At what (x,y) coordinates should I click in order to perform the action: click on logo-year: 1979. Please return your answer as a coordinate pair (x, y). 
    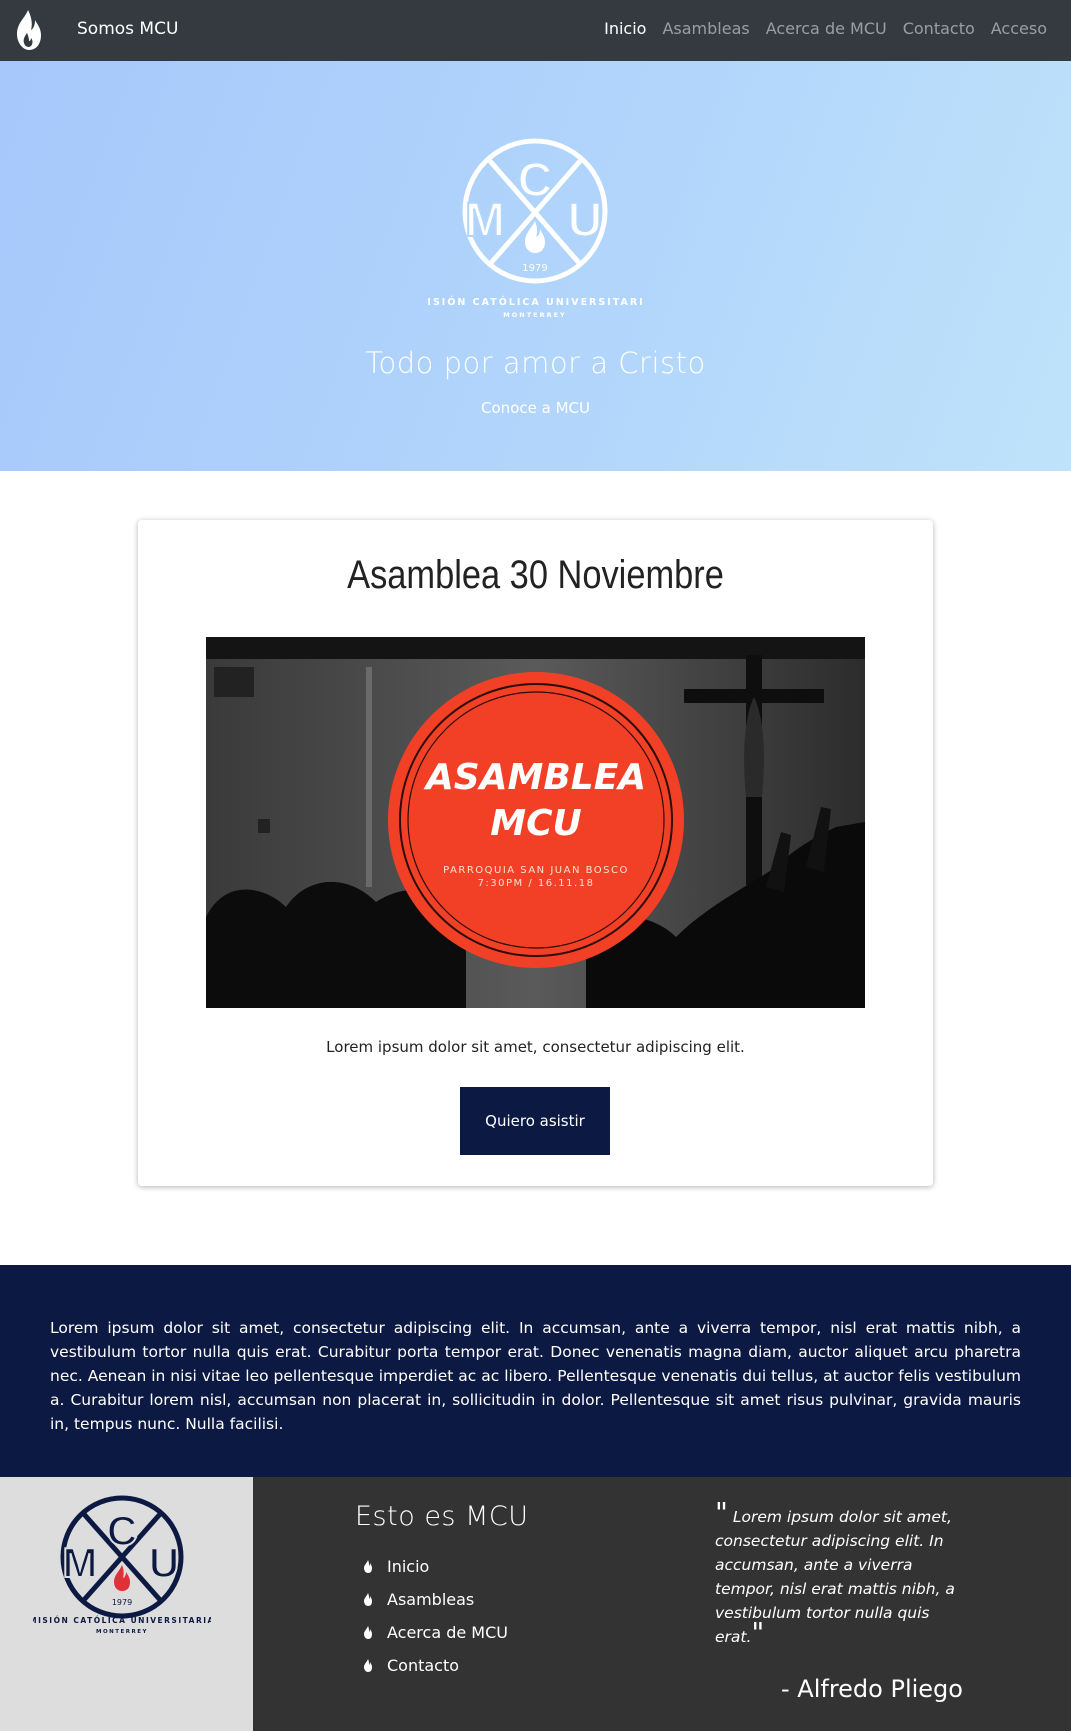
    Looking at the image, I should click on (534, 268).